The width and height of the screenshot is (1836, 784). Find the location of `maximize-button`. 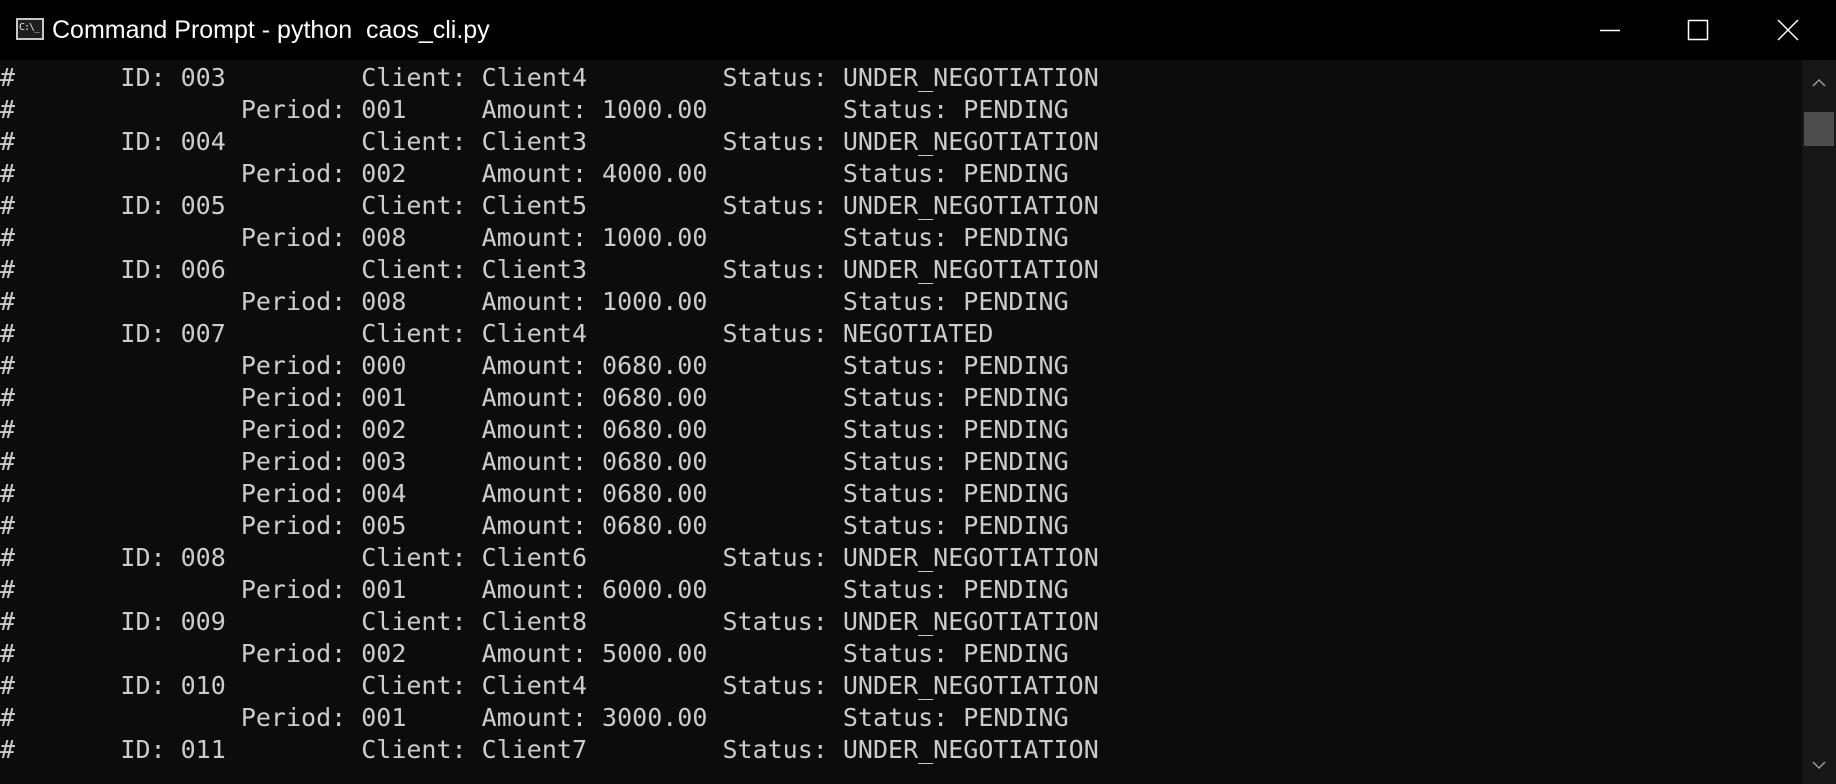

maximize-button is located at coordinates (1697, 30).